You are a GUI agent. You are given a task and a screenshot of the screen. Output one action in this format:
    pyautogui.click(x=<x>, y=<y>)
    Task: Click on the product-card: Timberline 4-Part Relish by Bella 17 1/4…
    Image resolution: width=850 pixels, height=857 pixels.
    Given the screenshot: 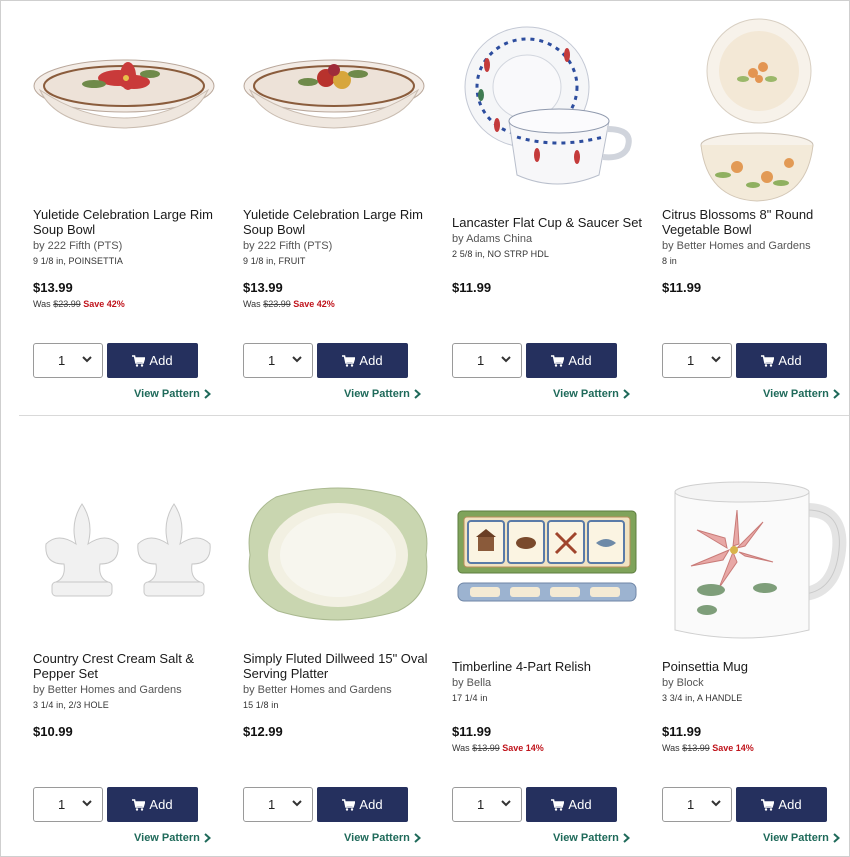 What is the action you would take?
    pyautogui.click(x=552, y=653)
    